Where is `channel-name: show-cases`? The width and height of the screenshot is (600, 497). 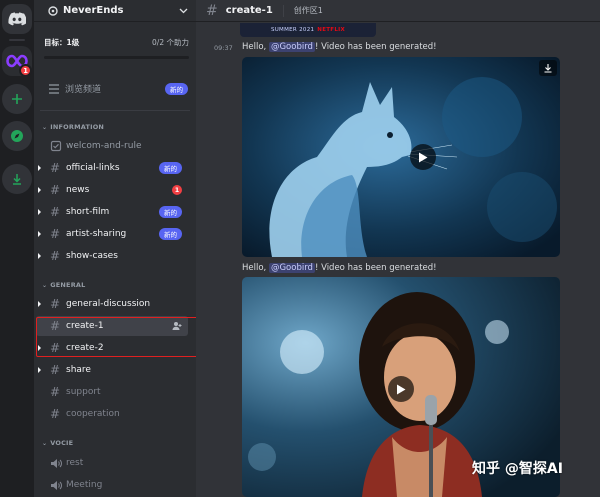
channel-name: show-cases is located at coordinates (92, 256).